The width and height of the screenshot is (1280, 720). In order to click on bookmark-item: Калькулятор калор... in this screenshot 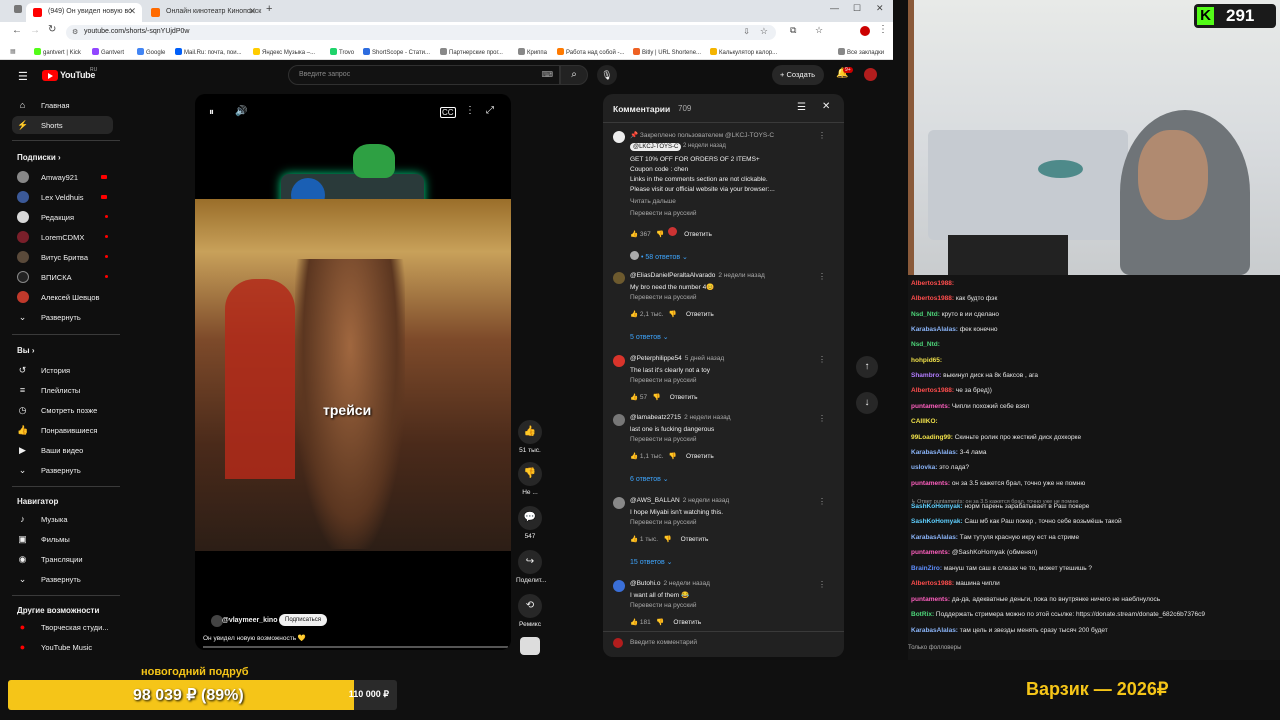, I will do `click(743, 52)`.